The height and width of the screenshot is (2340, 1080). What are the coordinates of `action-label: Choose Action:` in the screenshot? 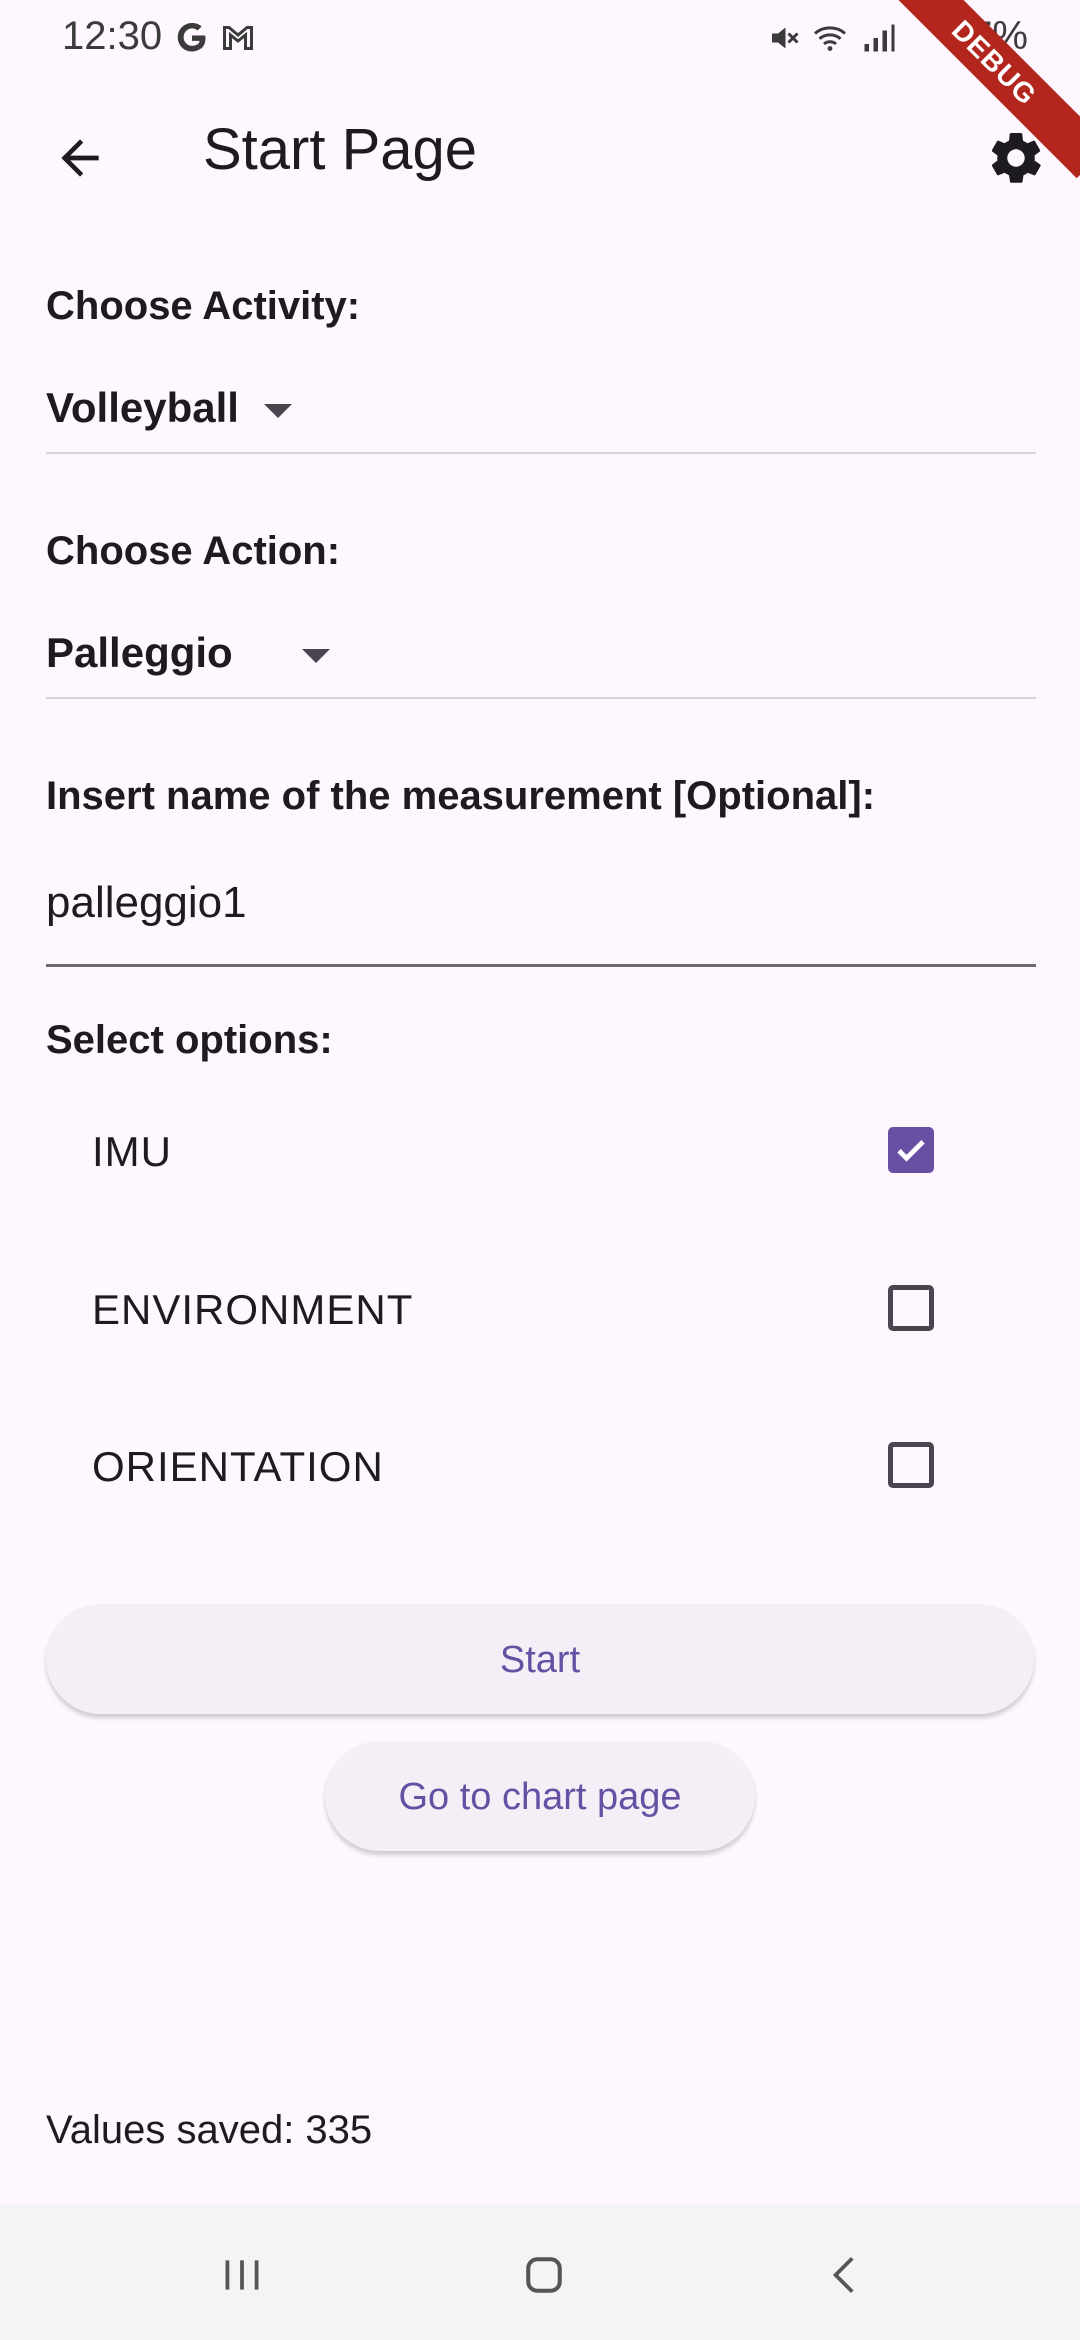 It's located at (193, 551).